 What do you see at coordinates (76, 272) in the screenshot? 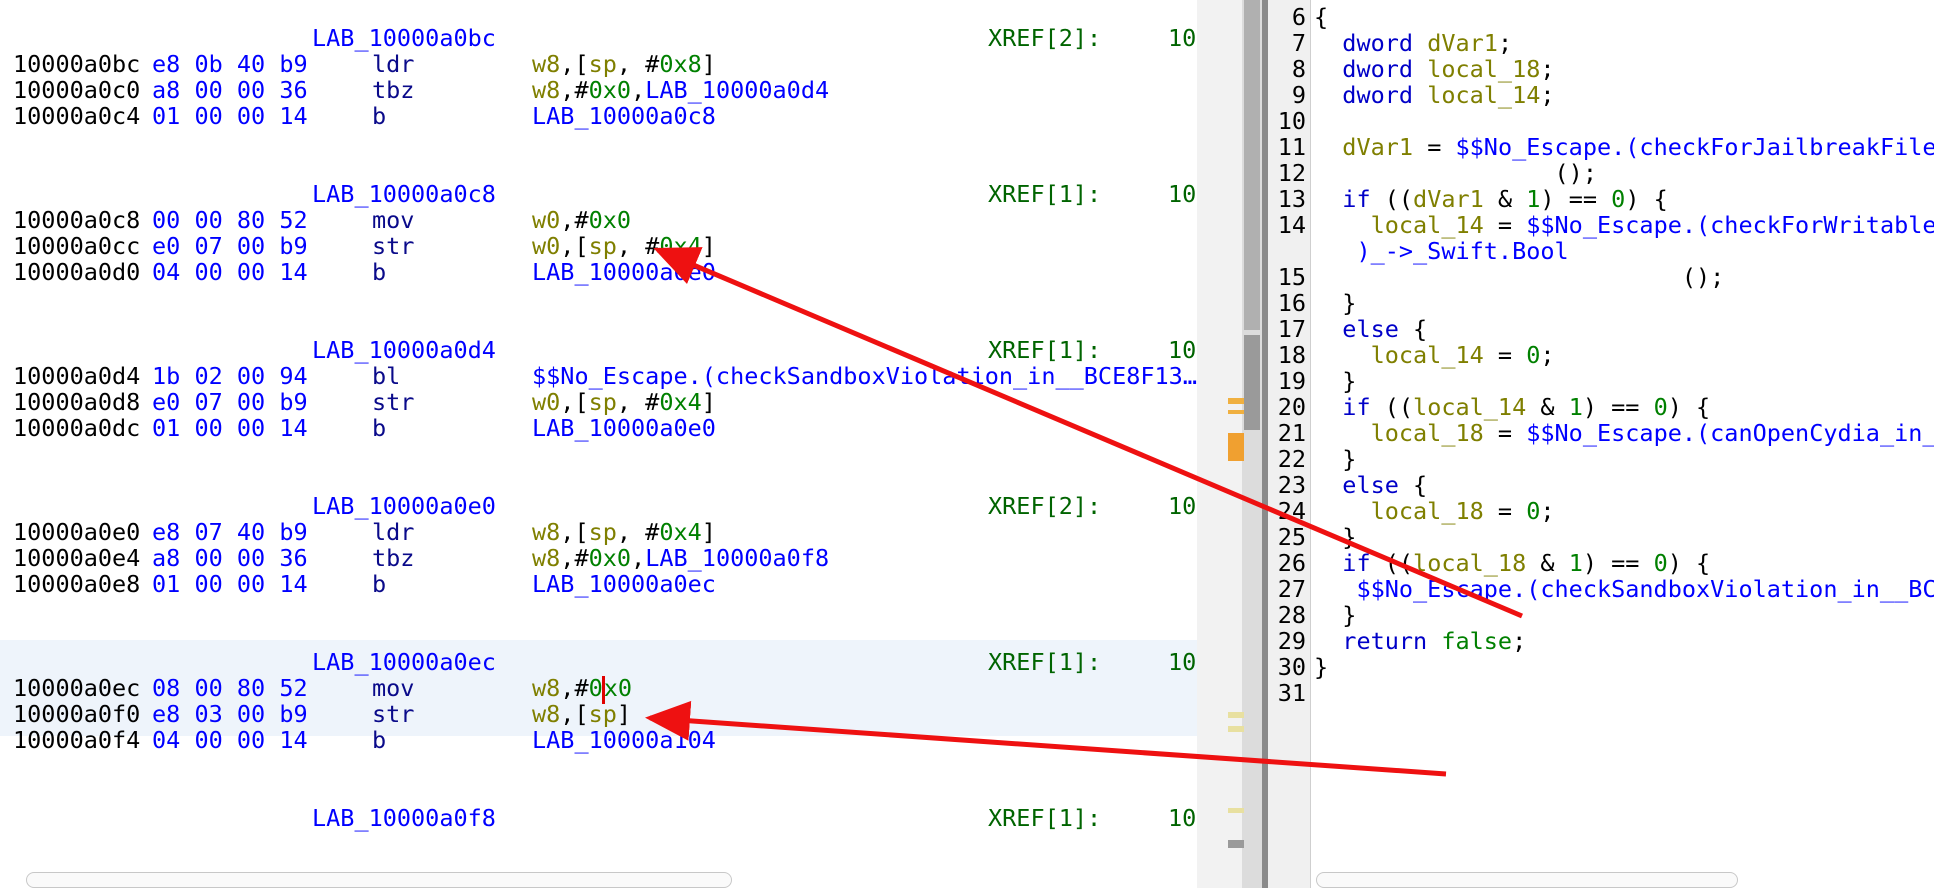
I see `address: 10000a0d0` at bounding box center [76, 272].